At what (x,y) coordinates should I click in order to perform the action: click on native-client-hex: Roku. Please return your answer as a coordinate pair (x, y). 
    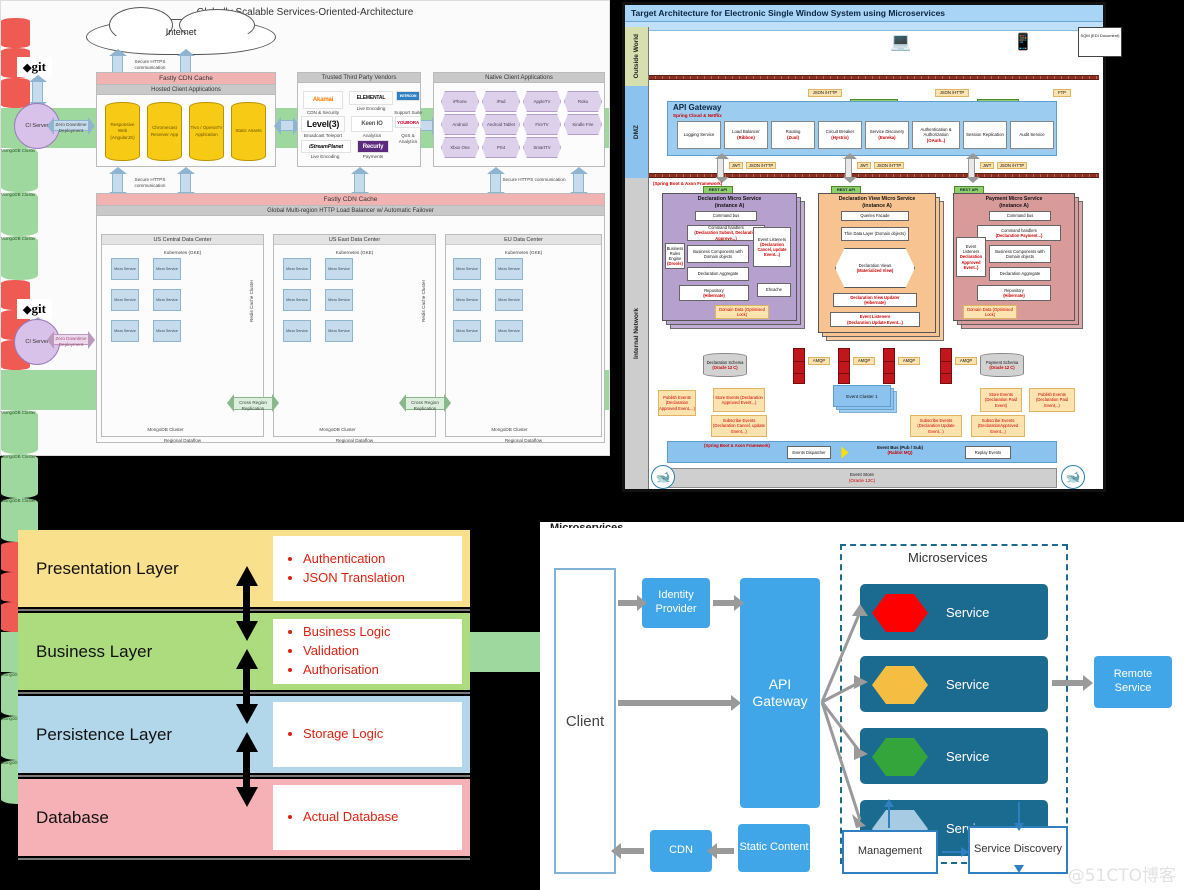
    Looking at the image, I should click on (583, 101).